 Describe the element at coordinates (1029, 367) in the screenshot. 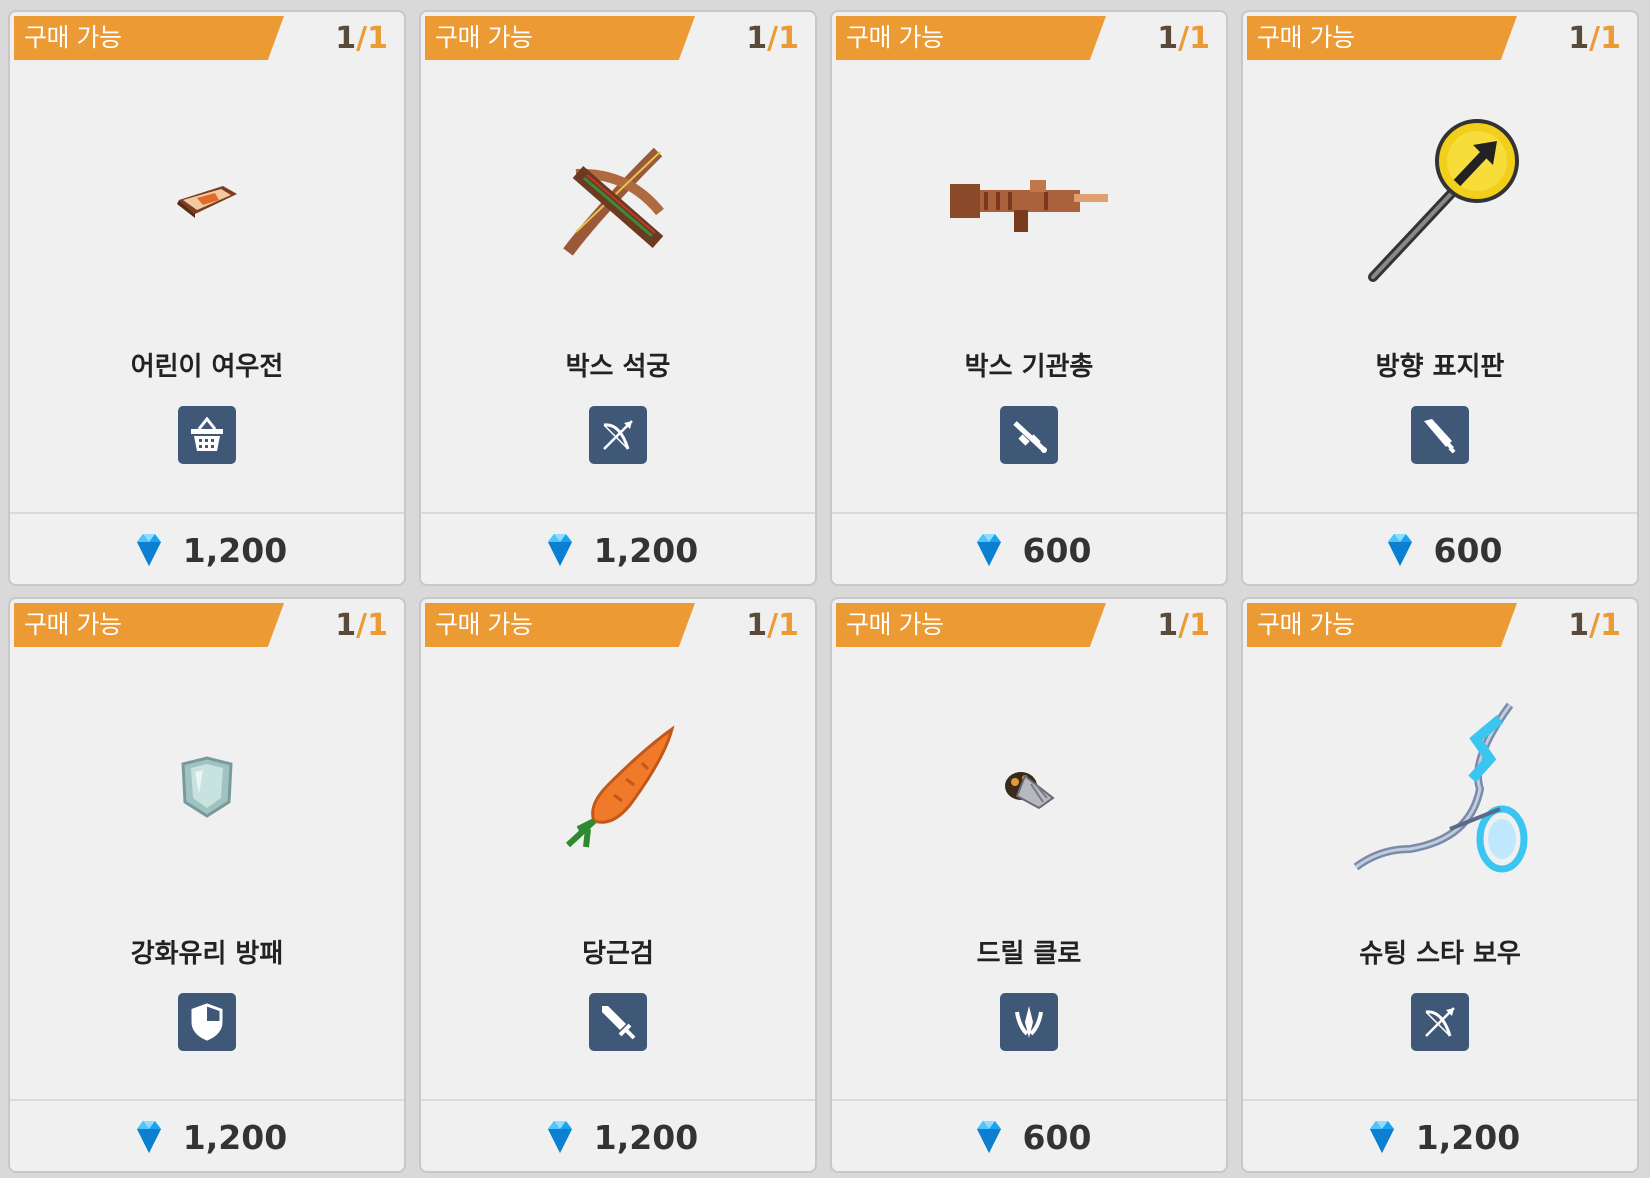

I see `item-name: 박스 기관총` at that location.